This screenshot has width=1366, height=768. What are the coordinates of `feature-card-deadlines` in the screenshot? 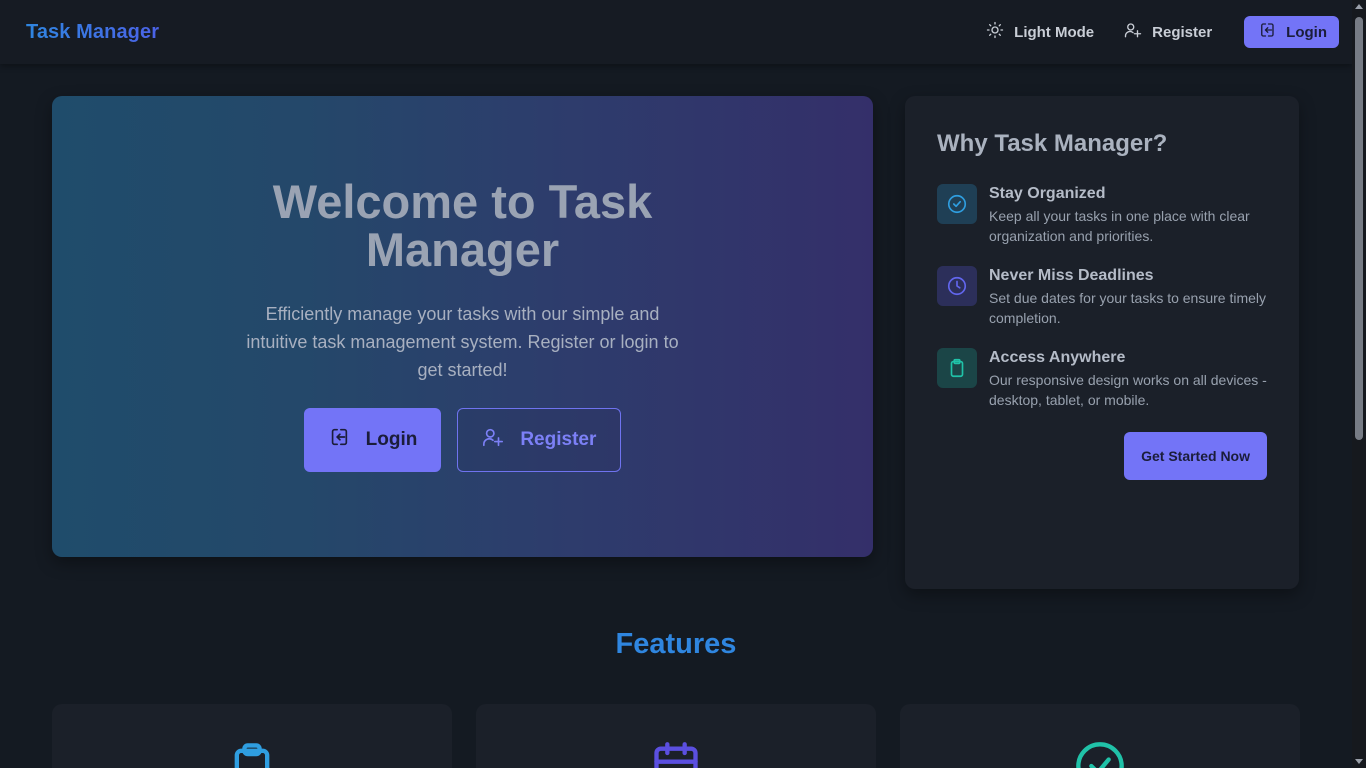 It's located at (676, 736).